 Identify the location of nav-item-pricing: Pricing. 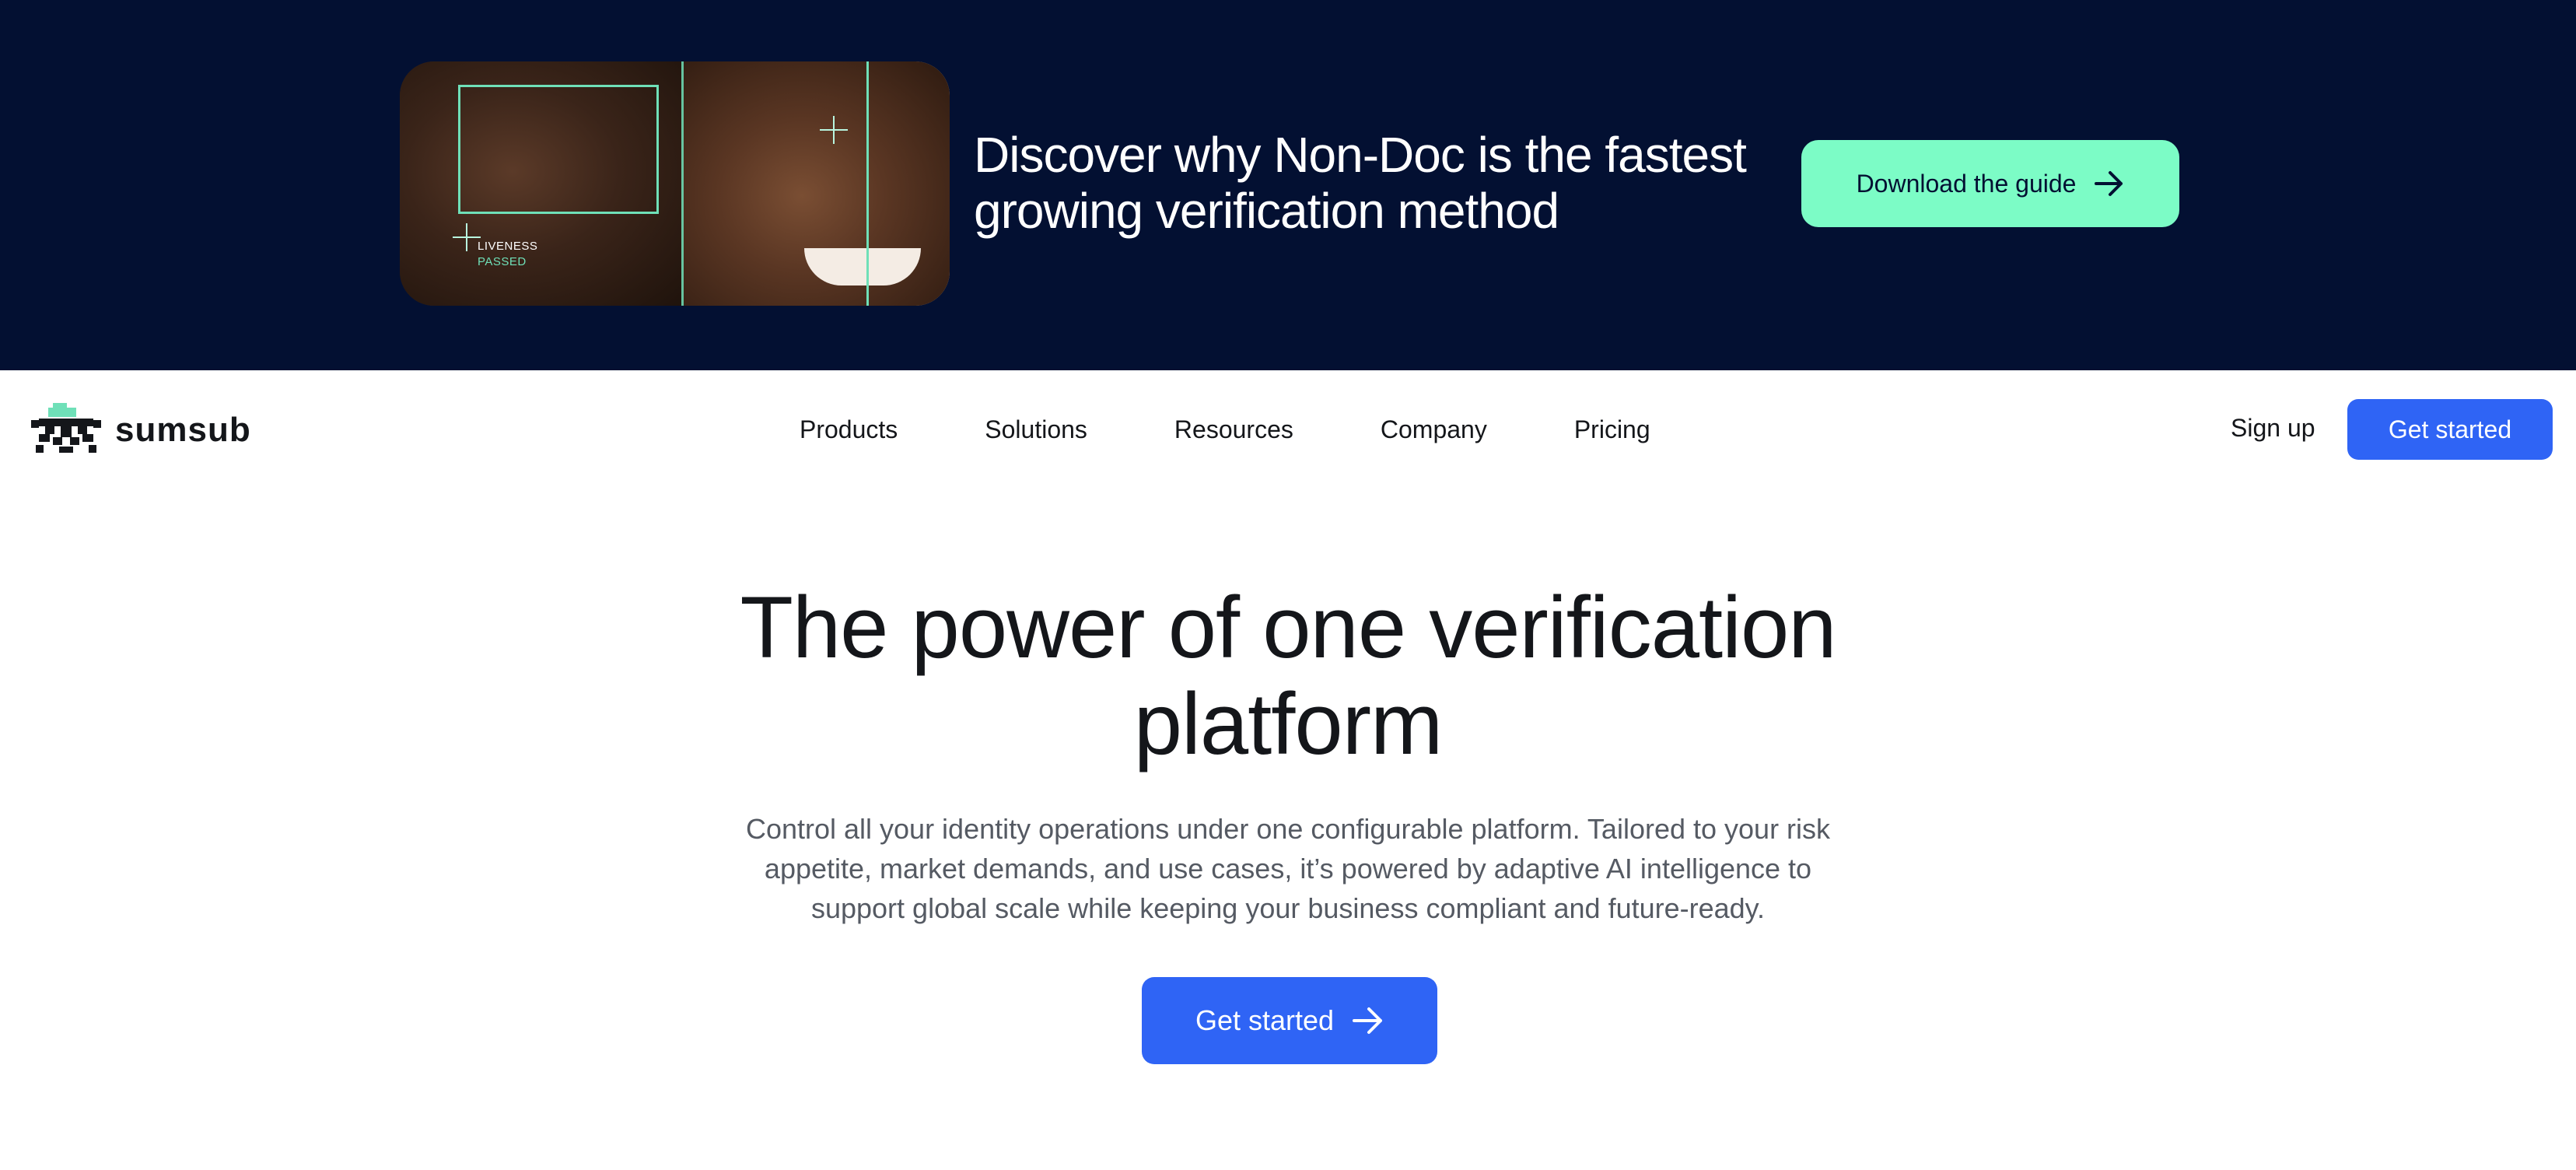
(1612, 429).